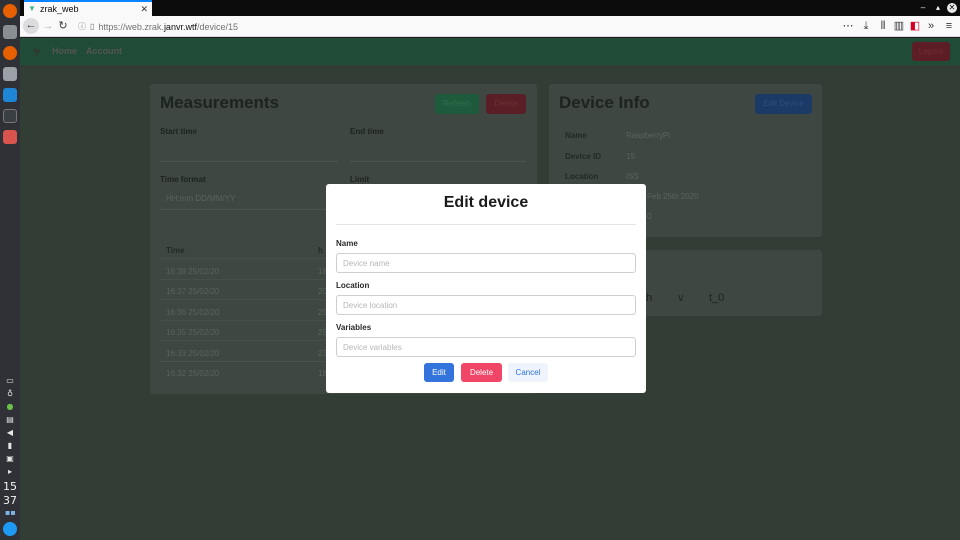  I want to click on os-taskbar: ▭ ♁ ● ▤ ◀ ▮ ▣ ▸ 15 37 ▪▪, so click(10, 270).